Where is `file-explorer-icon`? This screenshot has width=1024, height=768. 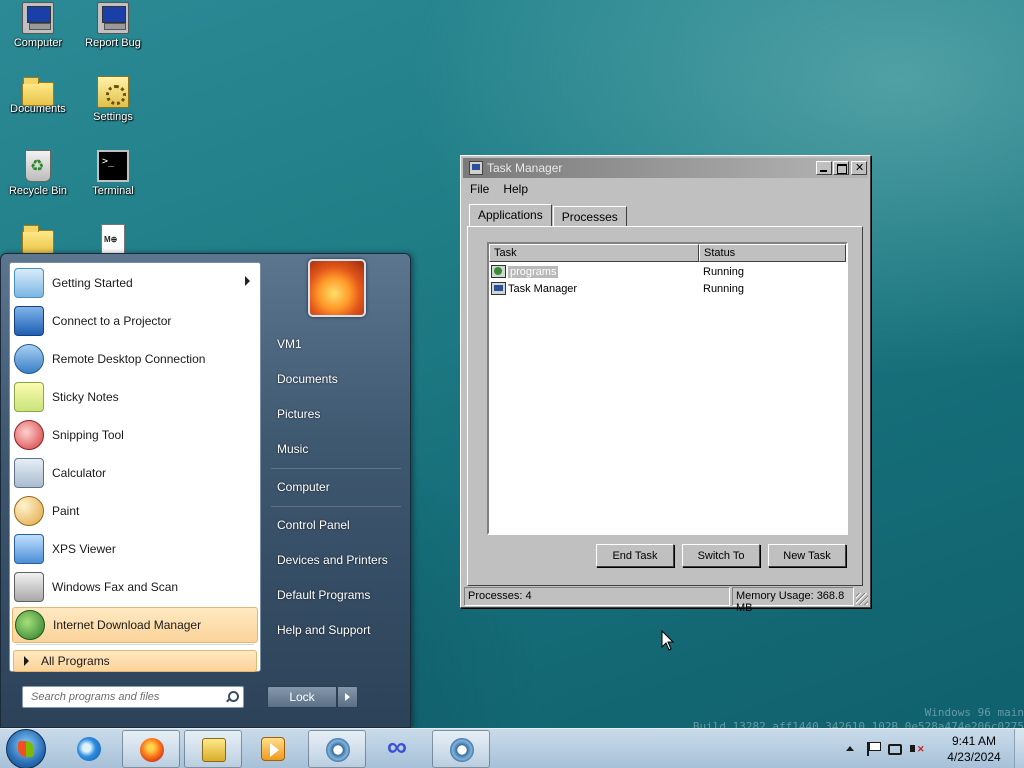
file-explorer-icon is located at coordinates (214, 750).